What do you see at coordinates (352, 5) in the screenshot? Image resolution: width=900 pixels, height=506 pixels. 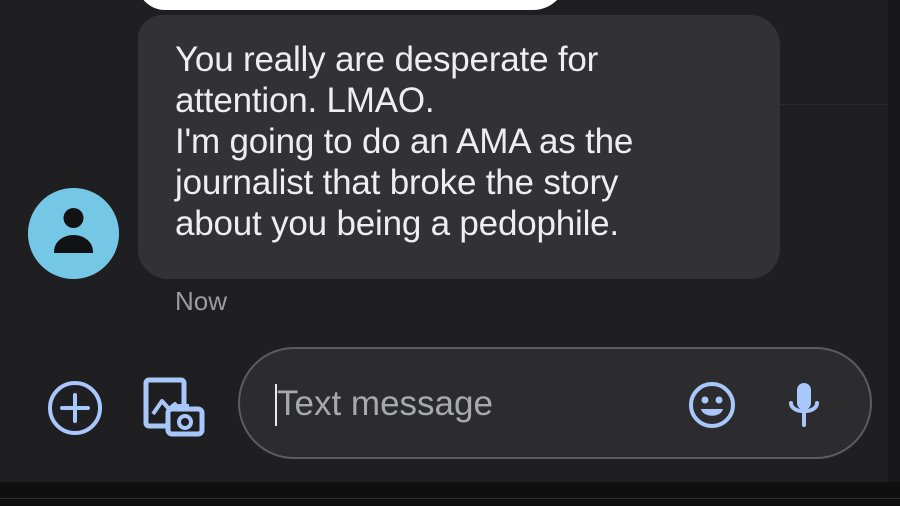 I see `previous-message-bubble` at bounding box center [352, 5].